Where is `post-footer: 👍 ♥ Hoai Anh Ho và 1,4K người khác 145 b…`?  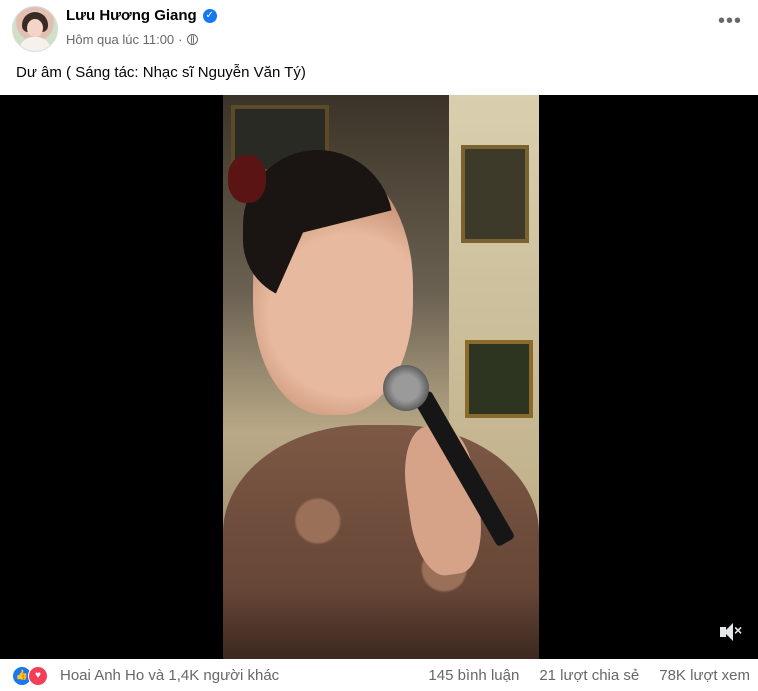
post-footer: 👍 ♥ Hoai Anh Ho và 1,4K người khác 145 b… is located at coordinates (379, 675).